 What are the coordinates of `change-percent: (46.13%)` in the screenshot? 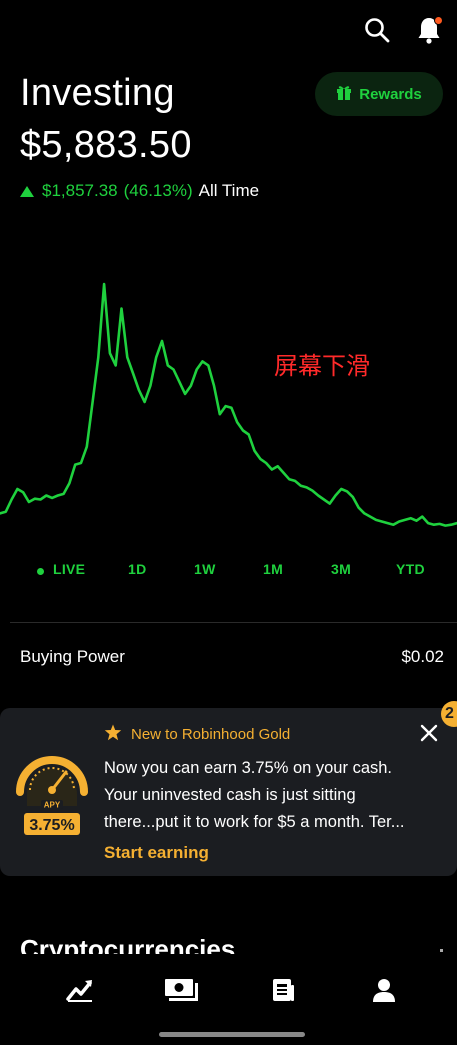 It's located at (158, 190).